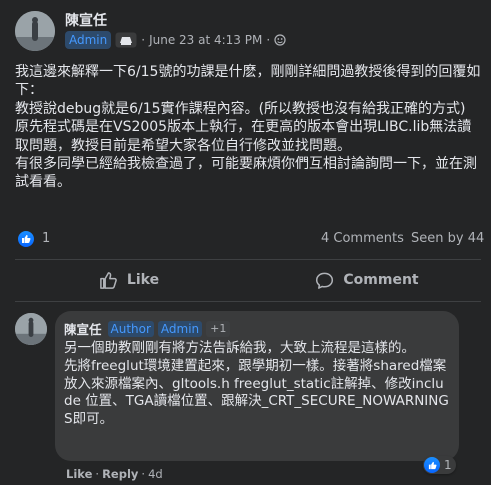 This screenshot has height=485, width=491. What do you see at coordinates (218, 328) in the screenshot?
I see `more-badges-count: +1` at bounding box center [218, 328].